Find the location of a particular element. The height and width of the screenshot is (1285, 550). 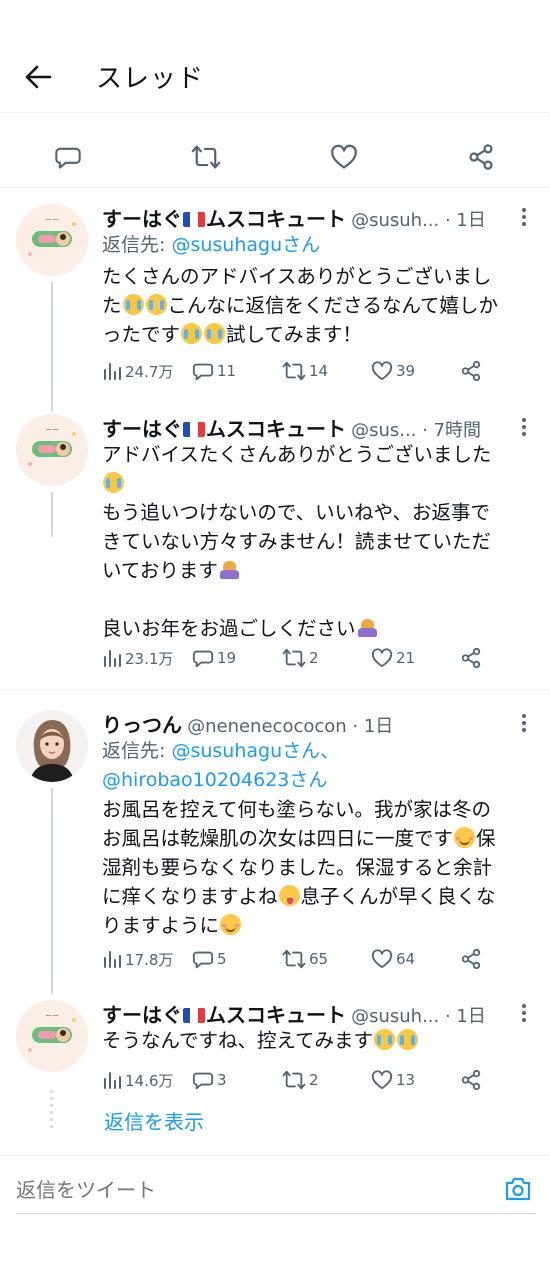

like-count: 13 is located at coordinates (393, 1080).